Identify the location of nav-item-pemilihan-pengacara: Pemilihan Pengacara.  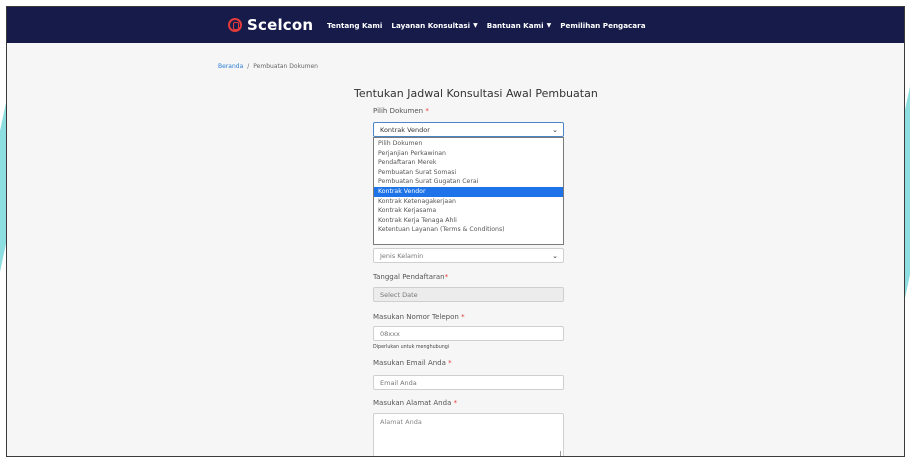
(602, 25).